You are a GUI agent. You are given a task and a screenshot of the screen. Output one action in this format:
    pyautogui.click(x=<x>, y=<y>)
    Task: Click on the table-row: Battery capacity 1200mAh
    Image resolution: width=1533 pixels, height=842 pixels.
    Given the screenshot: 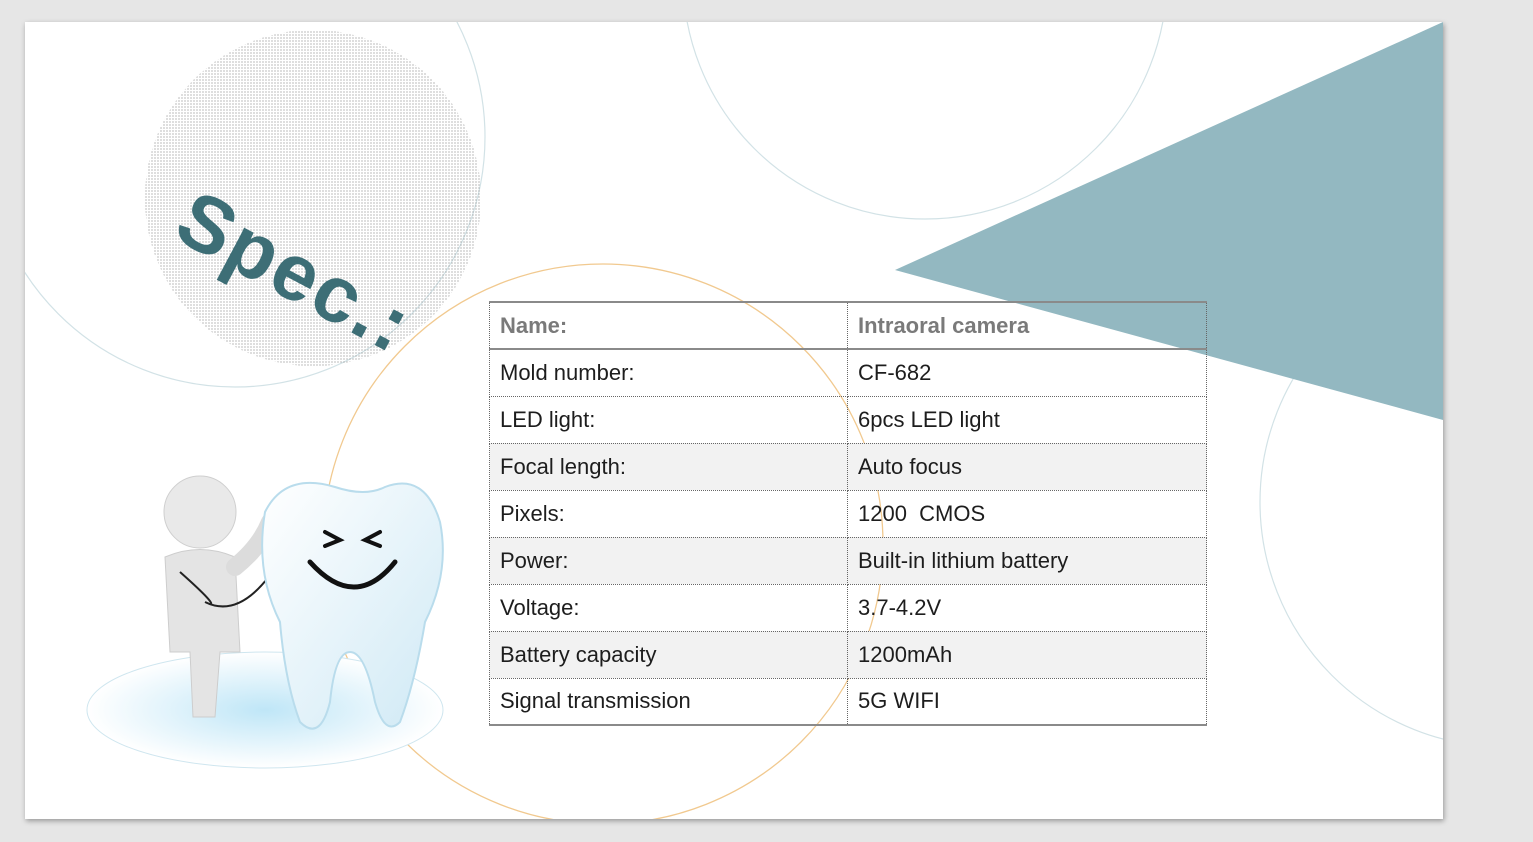 What is the action you would take?
    pyautogui.click(x=848, y=655)
    